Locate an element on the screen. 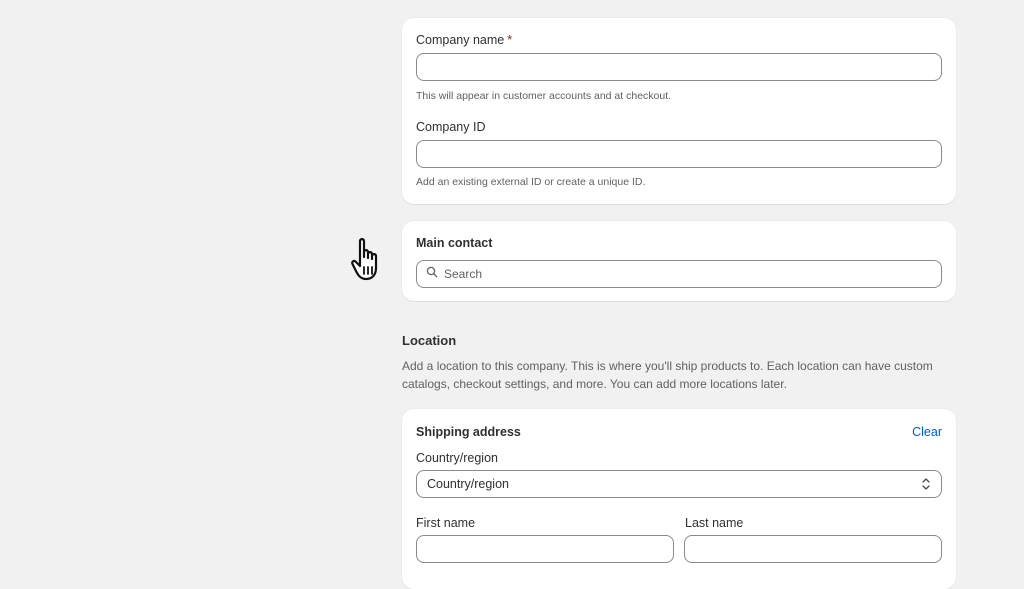  clear-link: Clear is located at coordinates (927, 432).